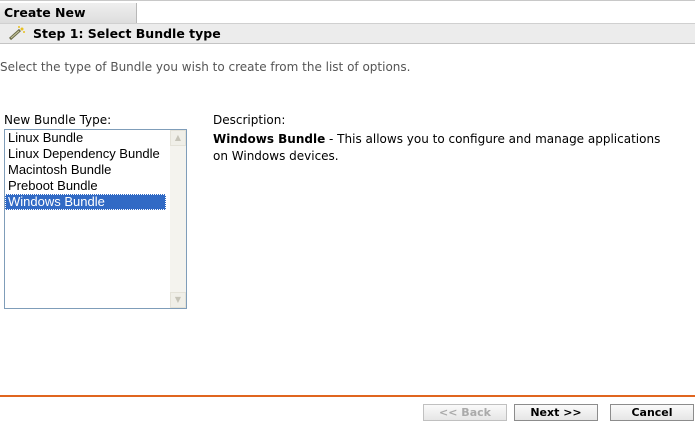  Describe the element at coordinates (16, 33) in the screenshot. I see `wand-icon` at that location.